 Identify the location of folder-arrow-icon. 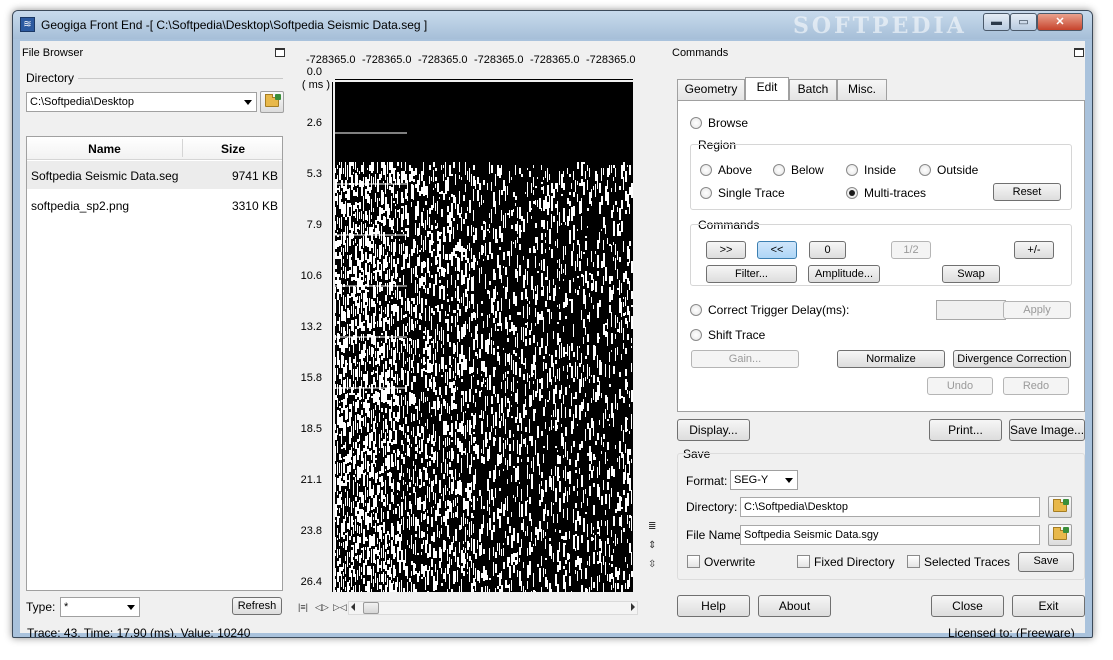
(1066, 530).